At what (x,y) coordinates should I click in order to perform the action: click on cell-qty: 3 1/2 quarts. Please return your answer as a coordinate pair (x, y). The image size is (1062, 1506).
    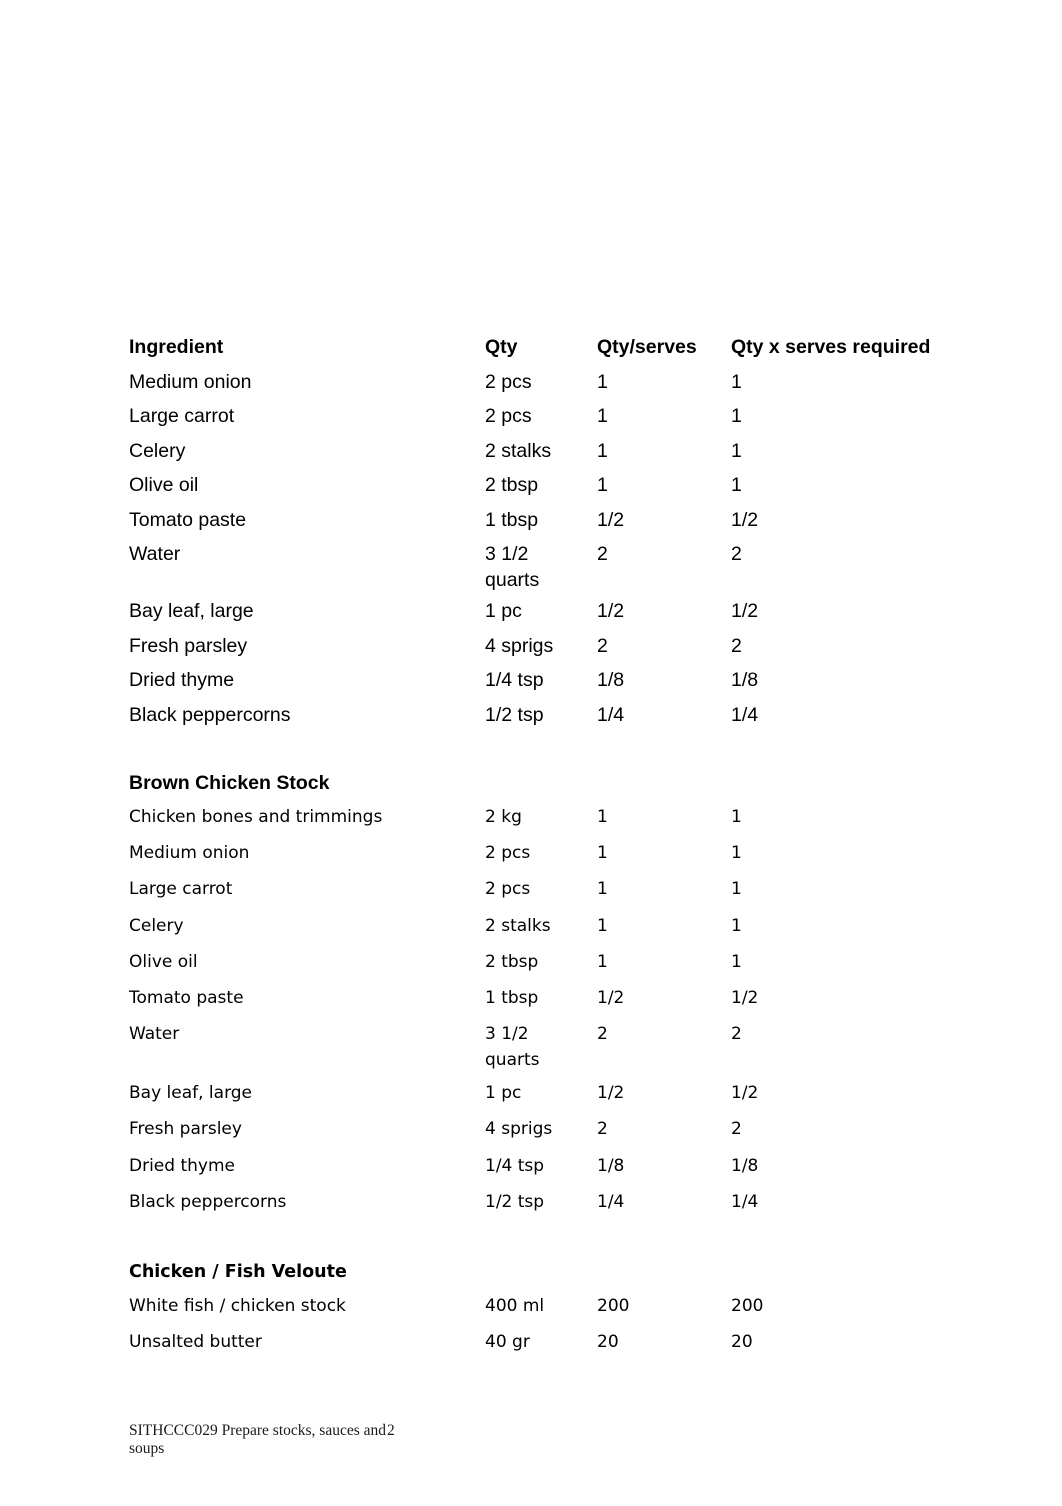
    Looking at the image, I should click on (512, 567).